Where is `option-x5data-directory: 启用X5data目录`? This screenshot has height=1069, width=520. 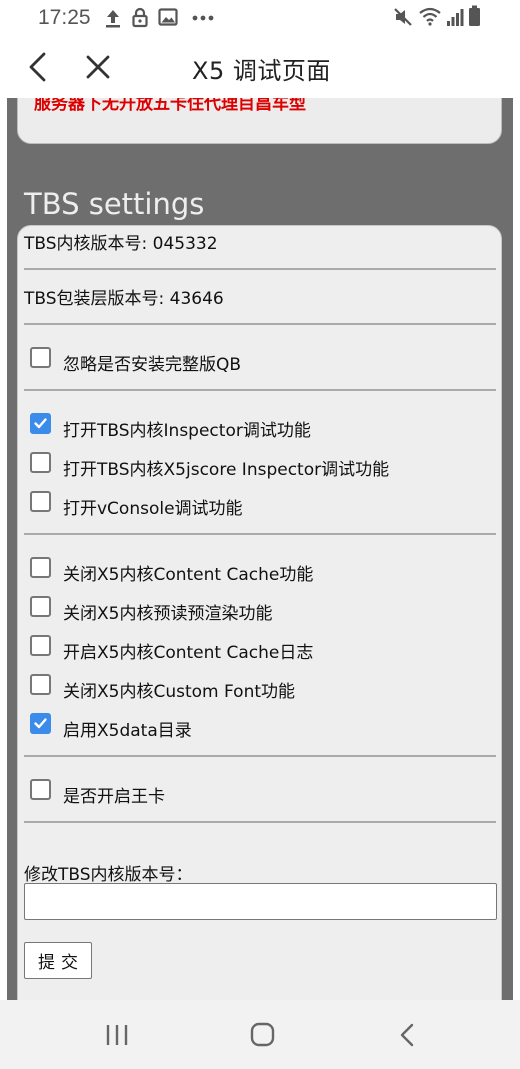
option-x5data-directory: 启用X5data目录 is located at coordinates (111, 725).